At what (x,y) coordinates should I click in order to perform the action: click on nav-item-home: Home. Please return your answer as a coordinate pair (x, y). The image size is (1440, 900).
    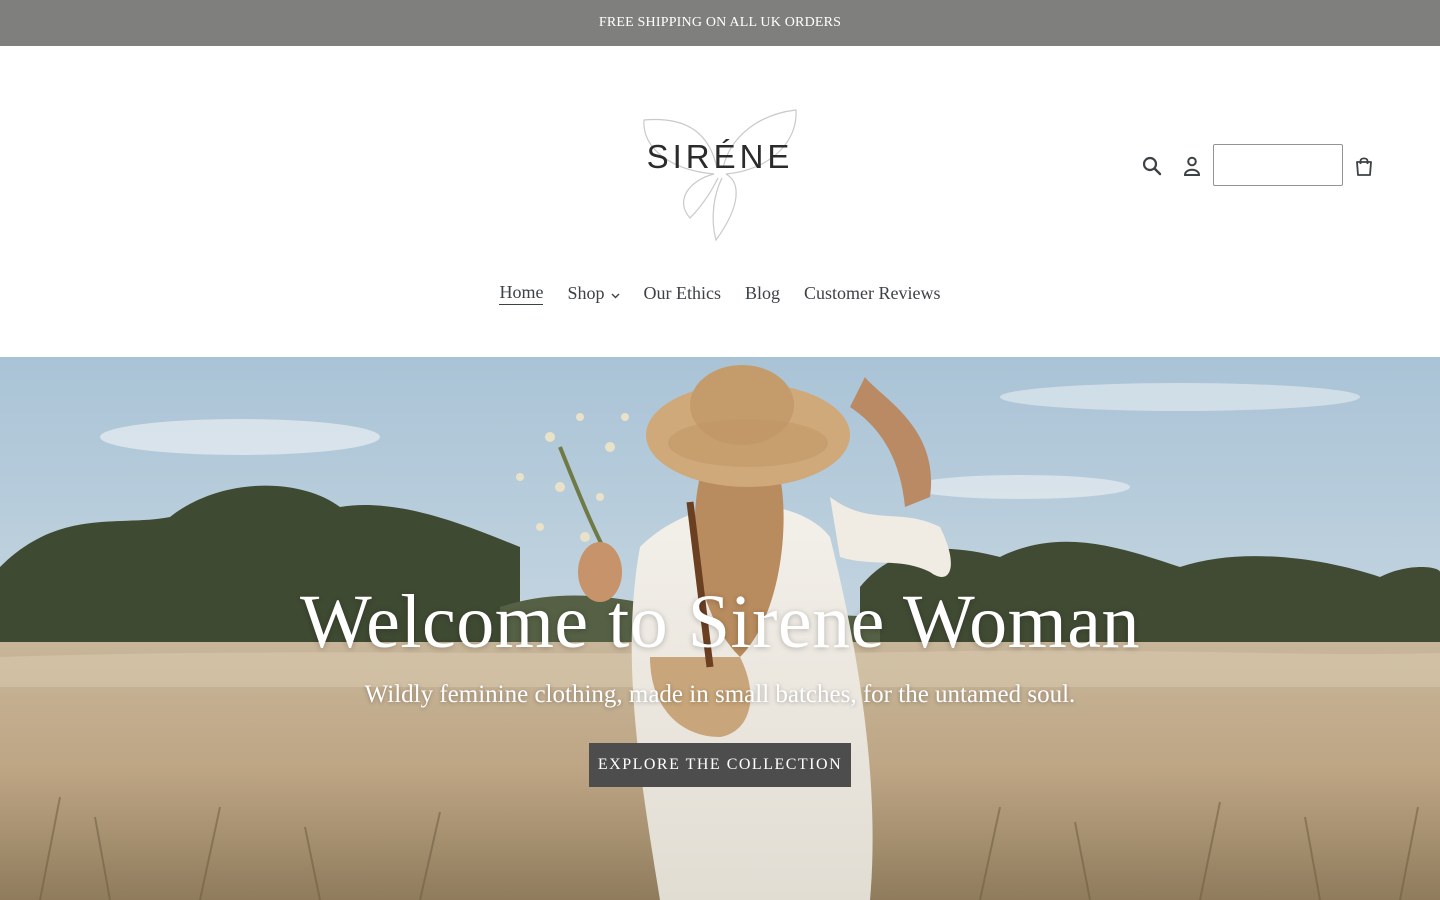
    Looking at the image, I should click on (521, 293).